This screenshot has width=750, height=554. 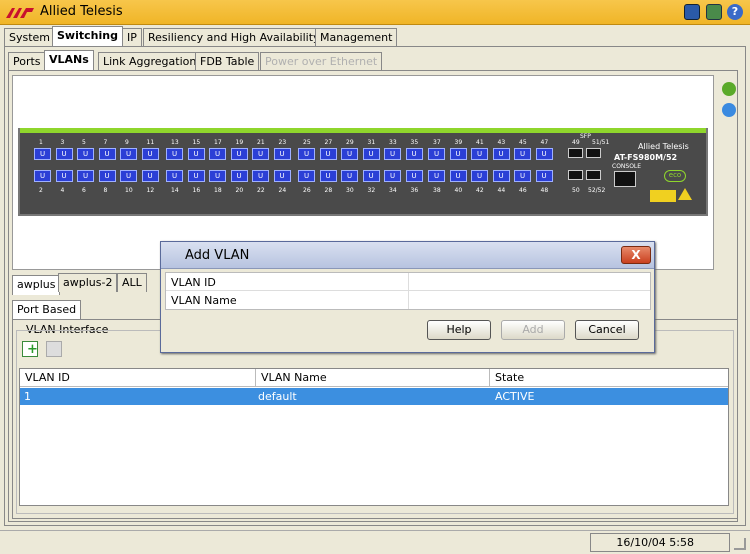 I want to click on port-37: U, so click(x=436, y=154).